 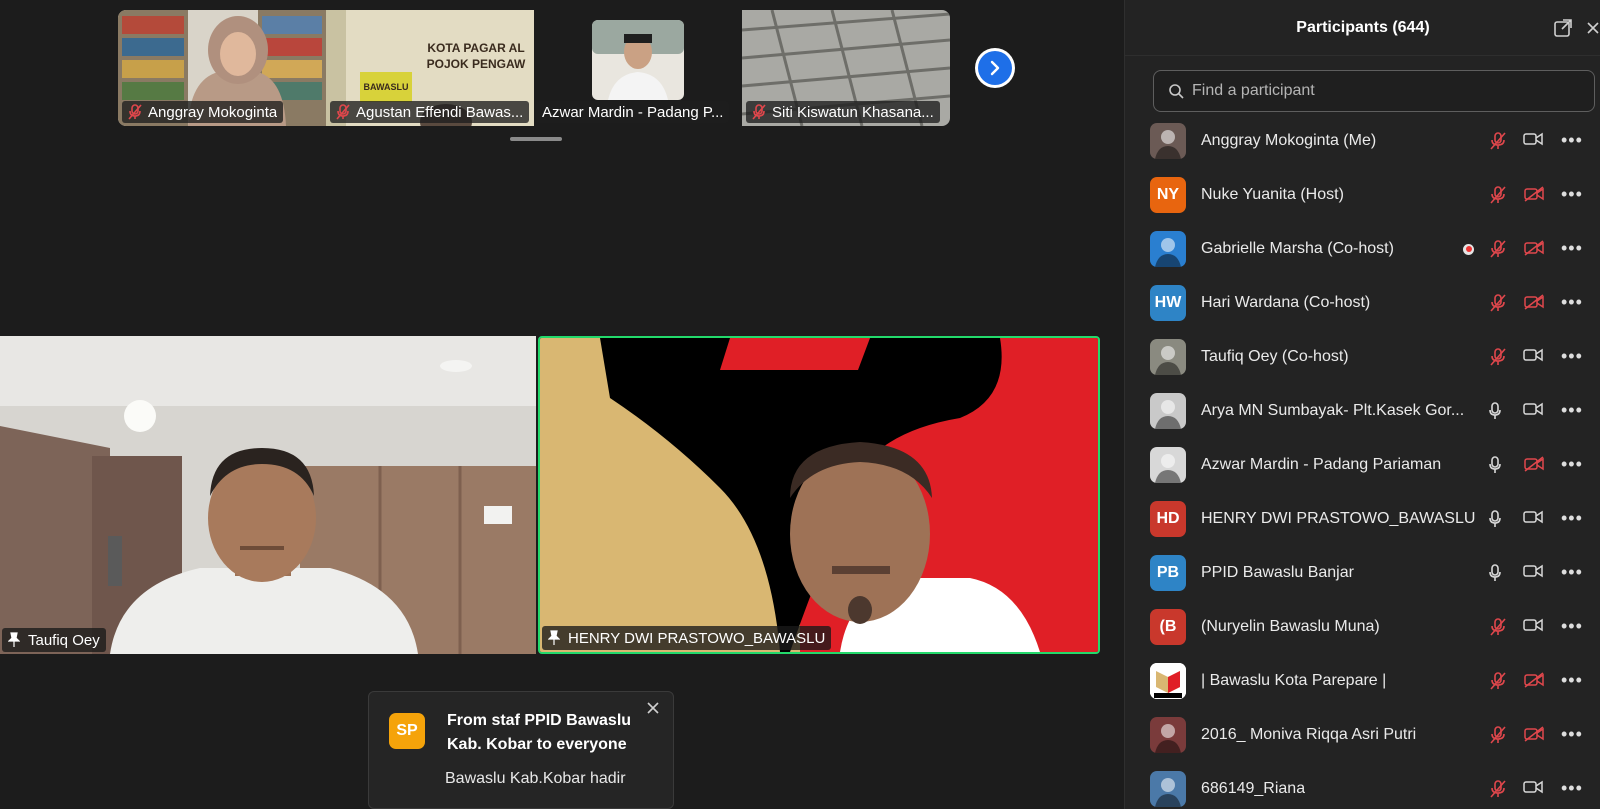 I want to click on video-thumbnail: Anggray Mokoginta, so click(x=222, y=68).